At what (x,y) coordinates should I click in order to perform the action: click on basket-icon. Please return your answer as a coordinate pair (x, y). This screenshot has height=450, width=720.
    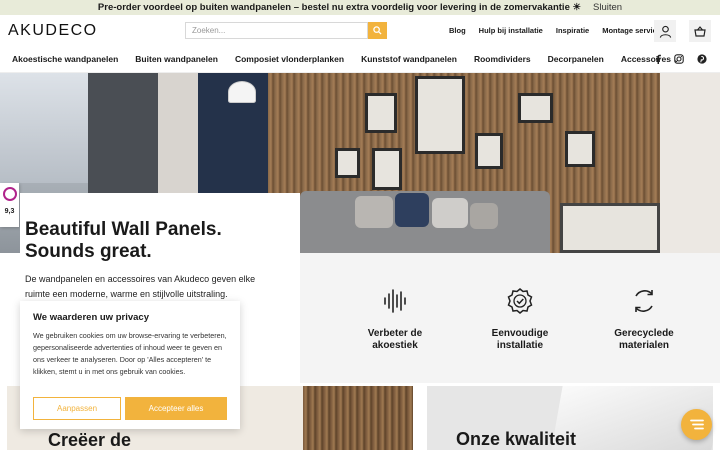
    Looking at the image, I should click on (700, 31).